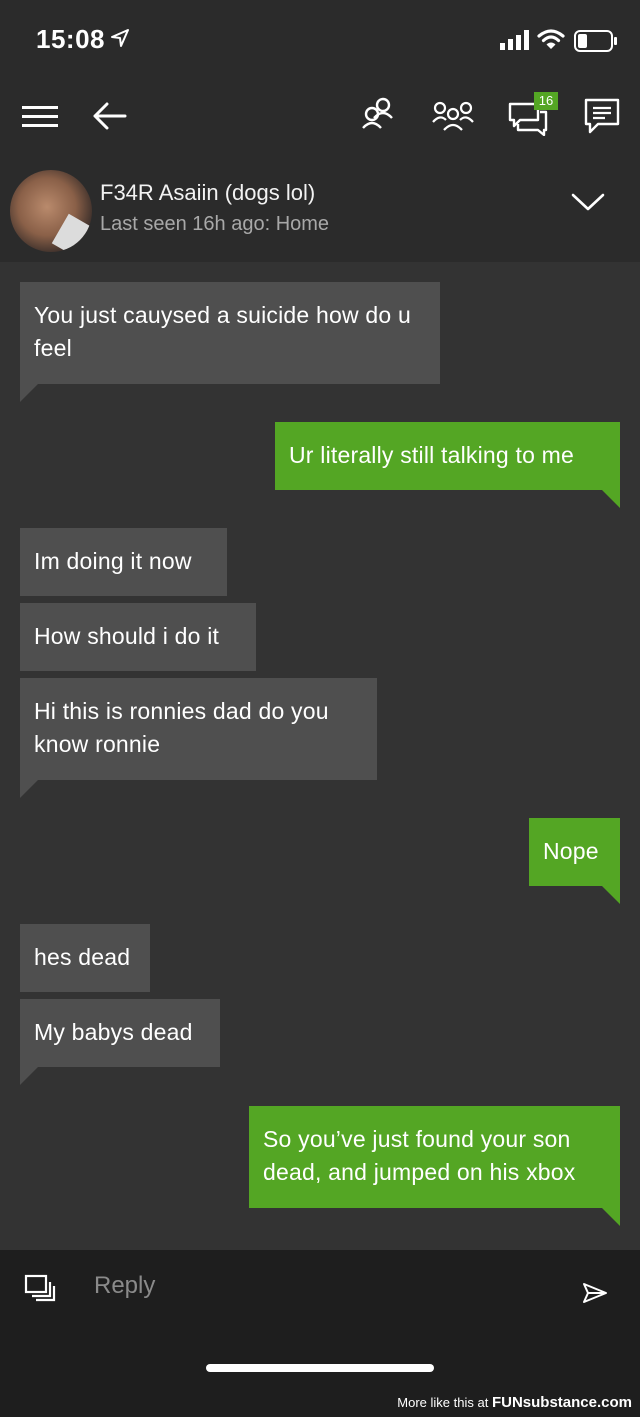  Describe the element at coordinates (123, 562) in the screenshot. I see `received-message: Im doing it now` at that location.